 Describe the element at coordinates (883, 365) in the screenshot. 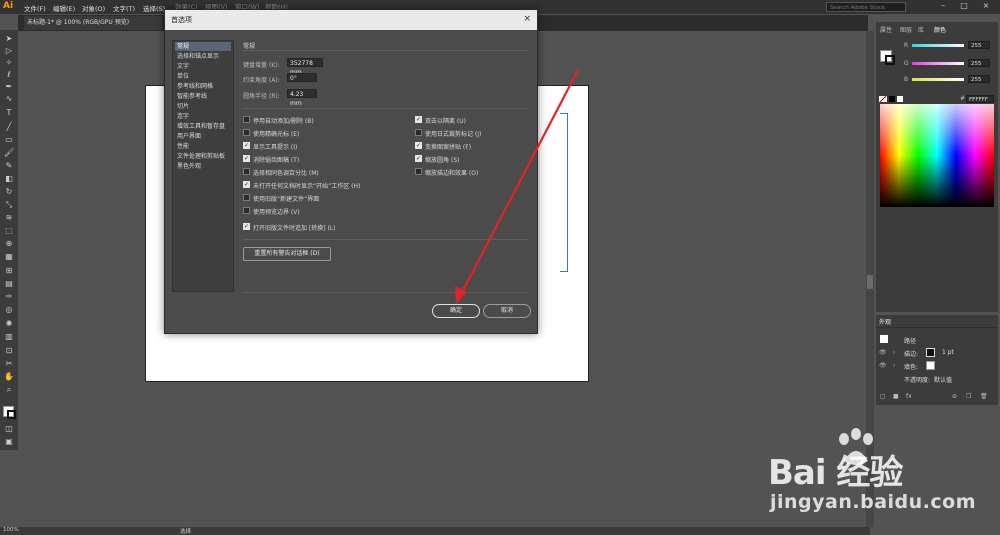

I see `eye-icon-fill: 👁` at that location.